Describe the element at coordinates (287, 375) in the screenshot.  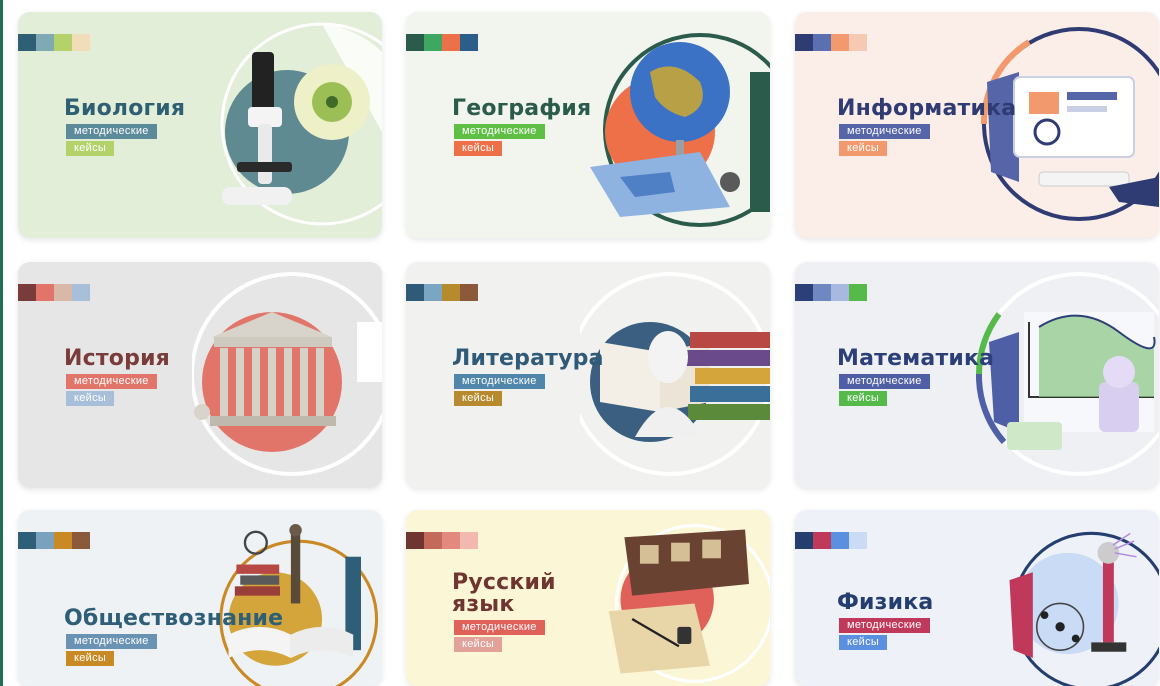
I see `temple-icon` at that location.